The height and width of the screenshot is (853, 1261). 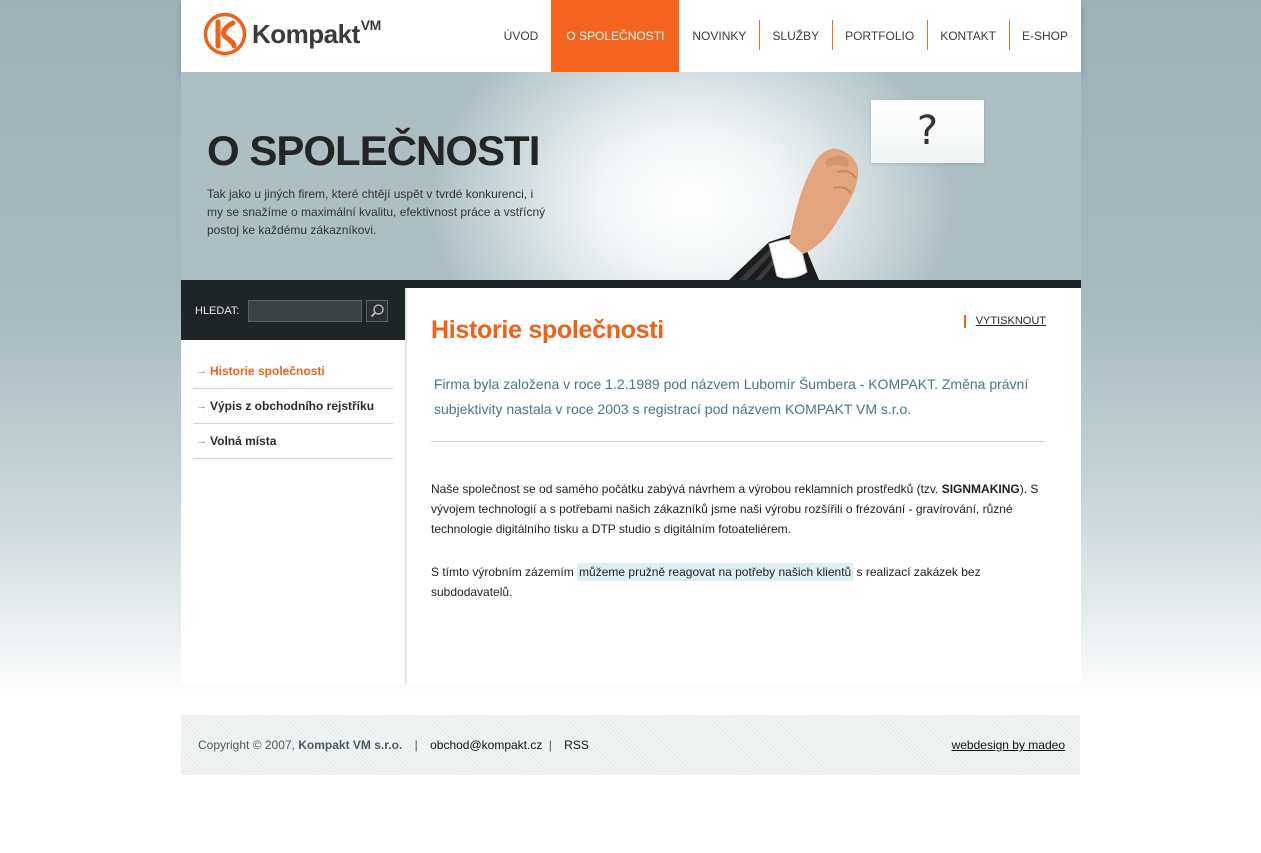 What do you see at coordinates (217, 311) in the screenshot?
I see `search-label: HLEDAT:` at bounding box center [217, 311].